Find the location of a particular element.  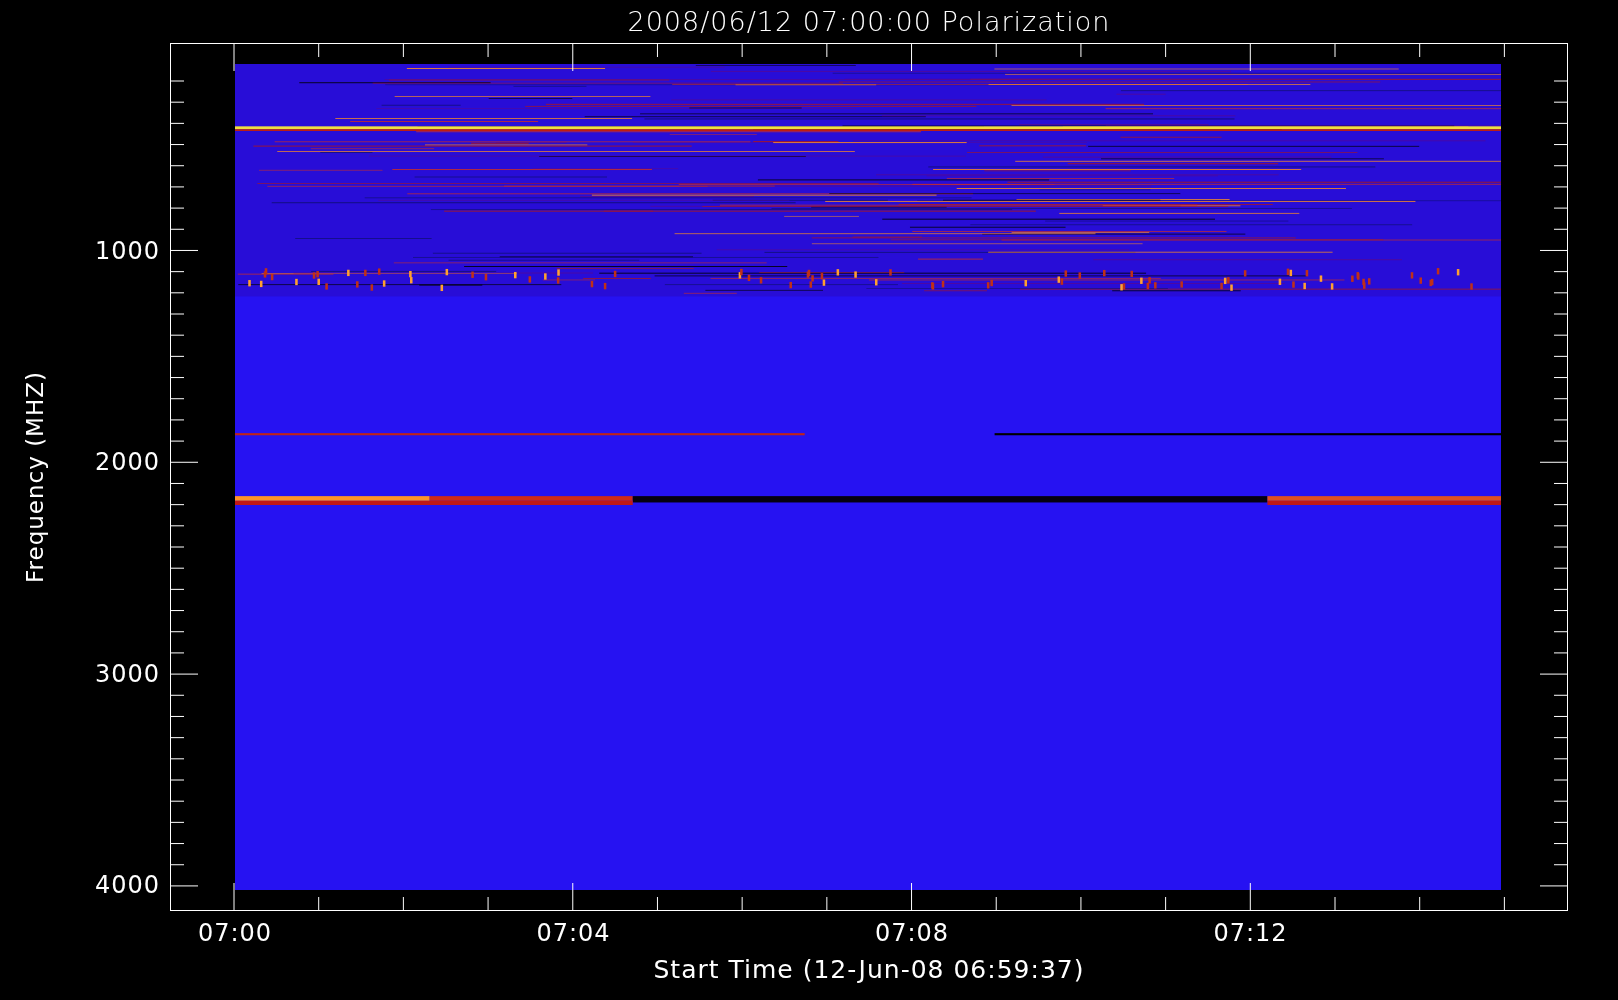

y-tick-label: 2000 is located at coordinates (127, 462).